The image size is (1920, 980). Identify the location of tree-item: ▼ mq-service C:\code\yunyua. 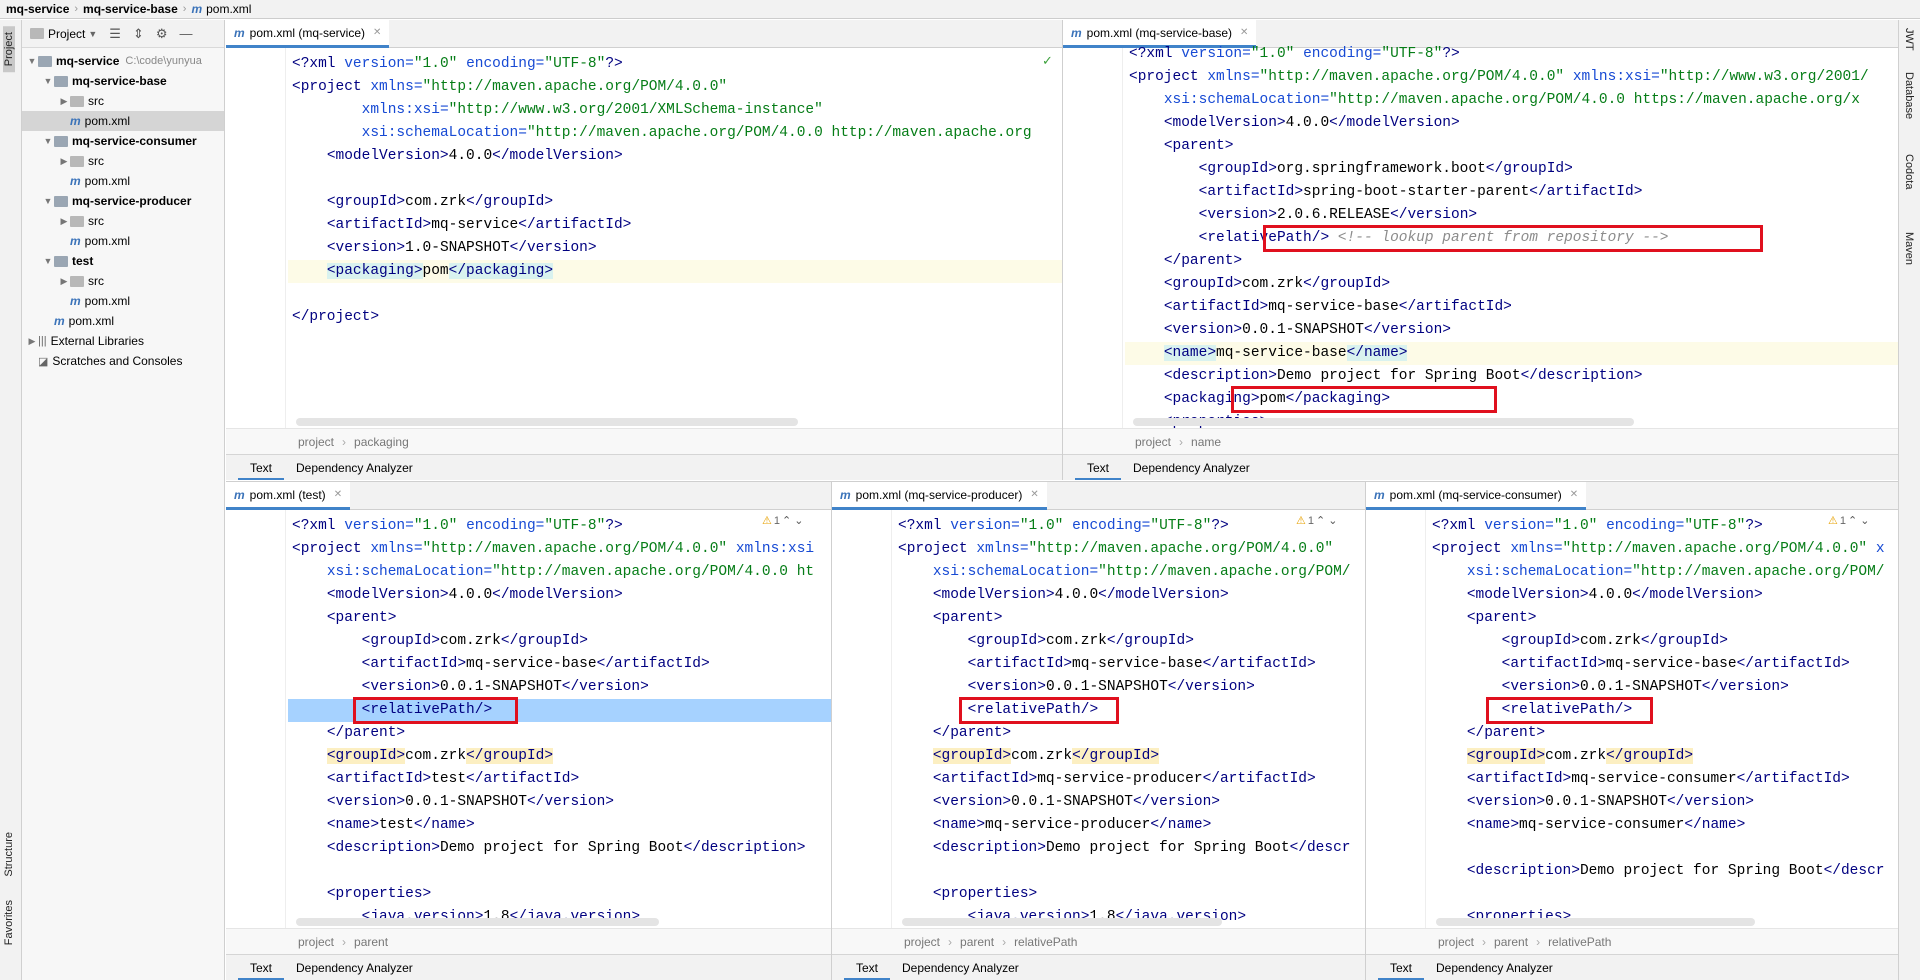
(123, 61).